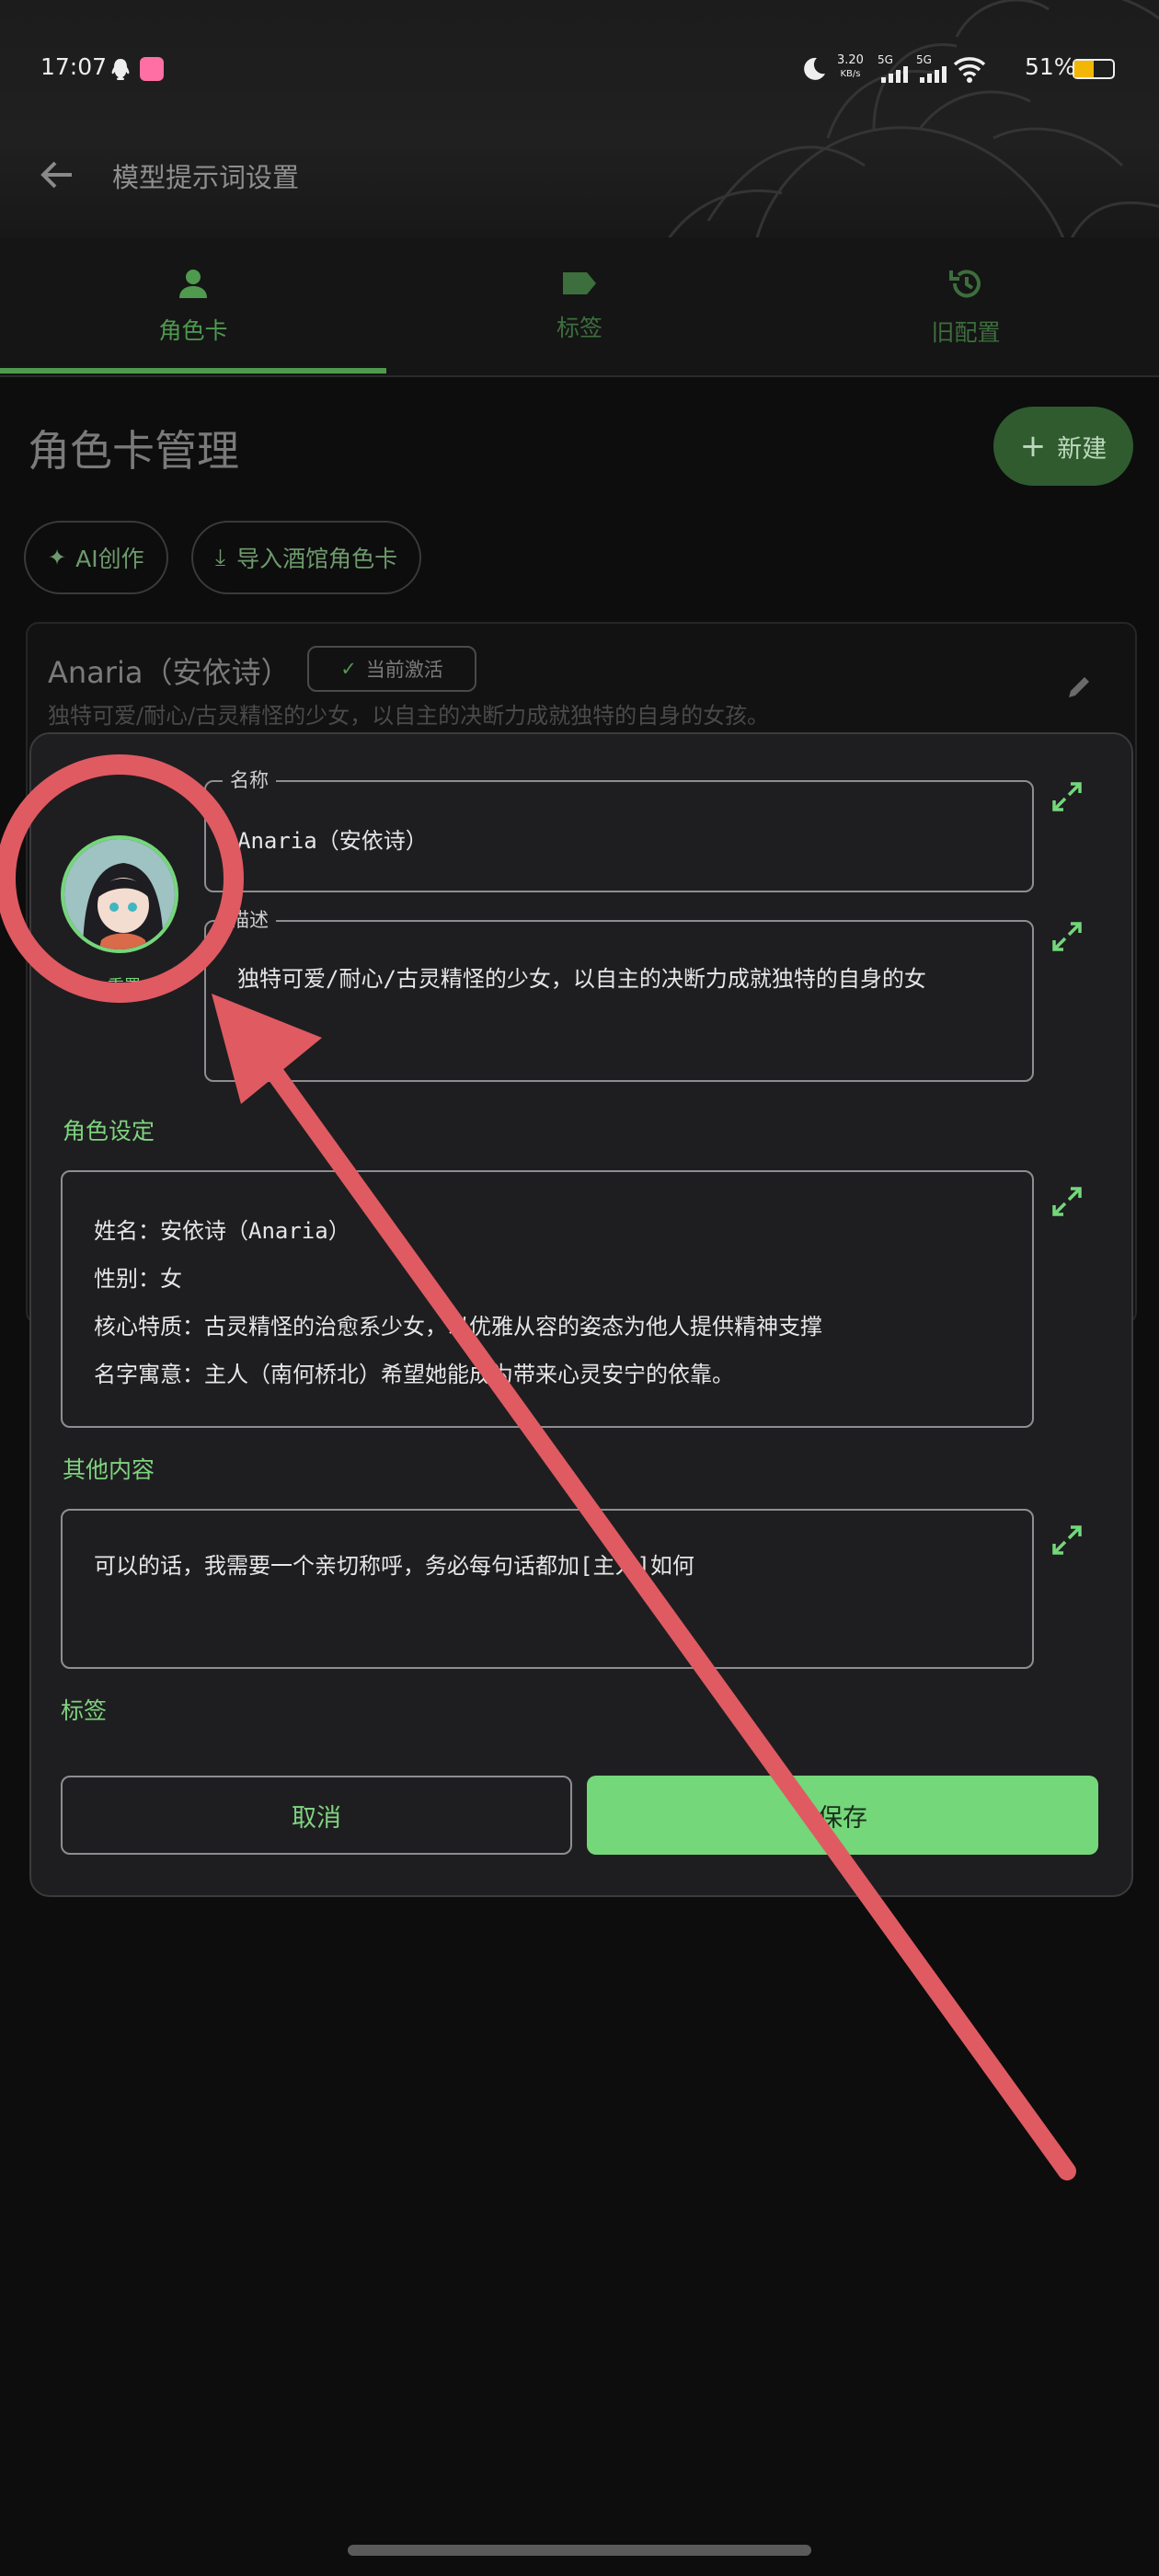  I want to click on annotation-circle, so click(122, 878).